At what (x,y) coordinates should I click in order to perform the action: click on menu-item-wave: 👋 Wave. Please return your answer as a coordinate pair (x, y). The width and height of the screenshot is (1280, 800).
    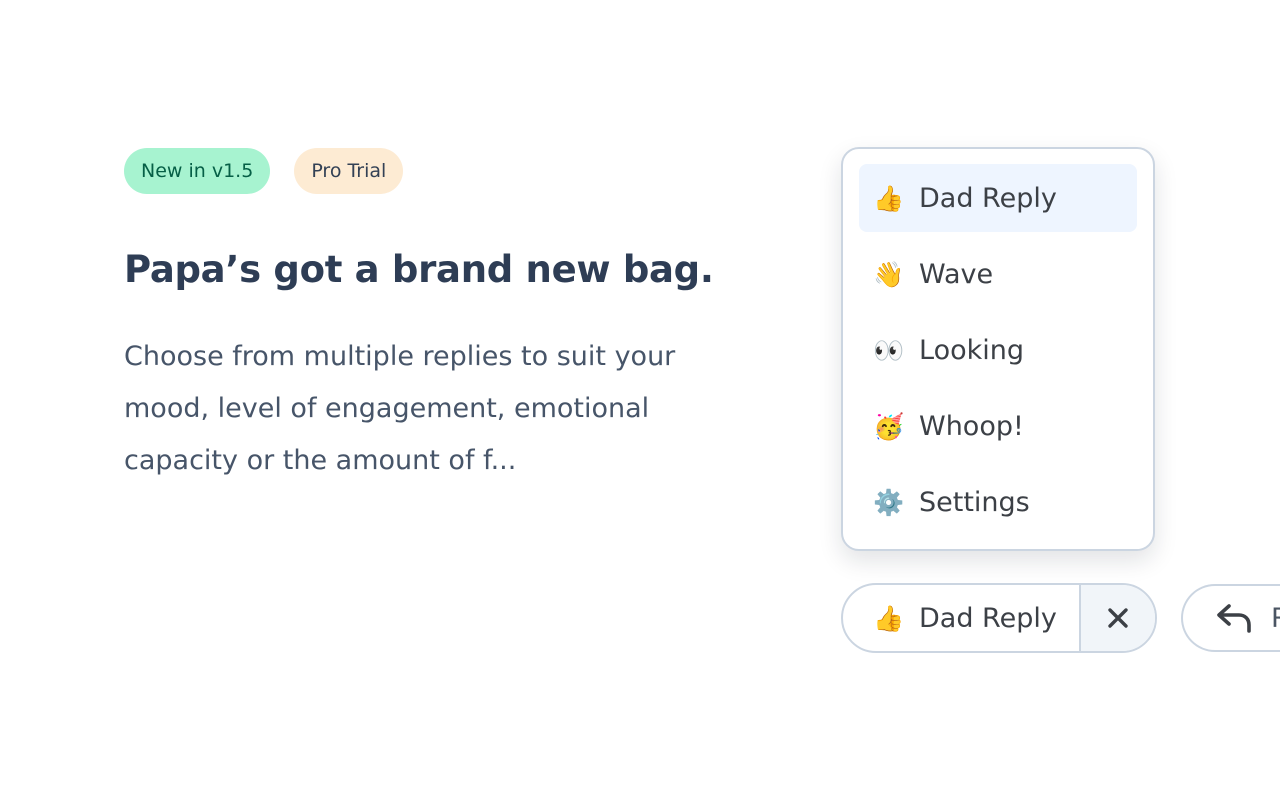
    Looking at the image, I should click on (998, 274).